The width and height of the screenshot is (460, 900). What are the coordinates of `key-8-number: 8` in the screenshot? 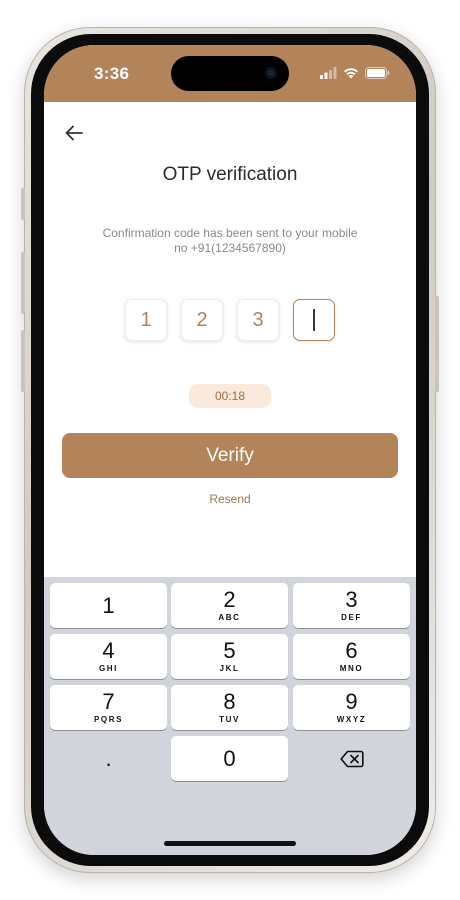 It's located at (229, 701).